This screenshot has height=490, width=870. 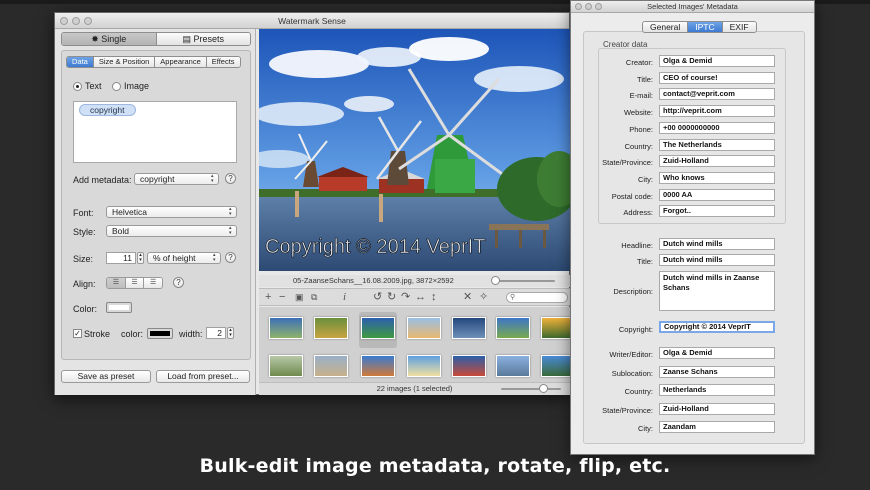 I want to click on align-left-icon: ☰, so click(x=116, y=283).